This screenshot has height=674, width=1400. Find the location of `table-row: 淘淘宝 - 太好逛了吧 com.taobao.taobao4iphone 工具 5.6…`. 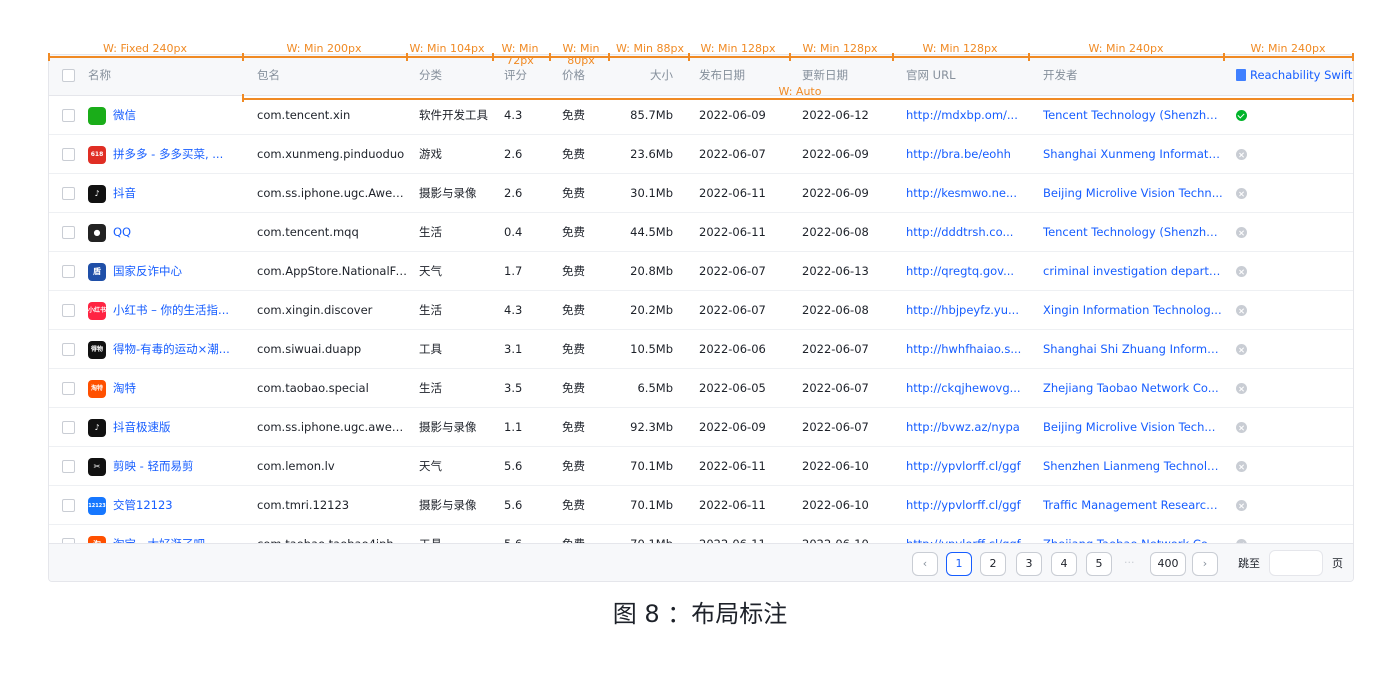

table-row: 淘淘宝 - 太好逛了吧 com.taobao.taobao4iphone 工具 5.6… is located at coordinates (701, 534).